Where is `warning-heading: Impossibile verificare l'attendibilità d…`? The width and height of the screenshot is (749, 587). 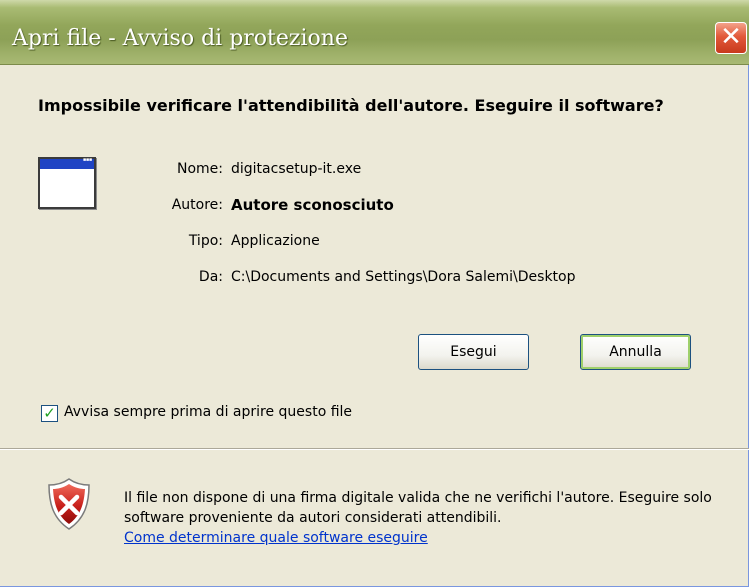
warning-heading: Impossibile verificare l'attendibilità d… is located at coordinates (351, 105).